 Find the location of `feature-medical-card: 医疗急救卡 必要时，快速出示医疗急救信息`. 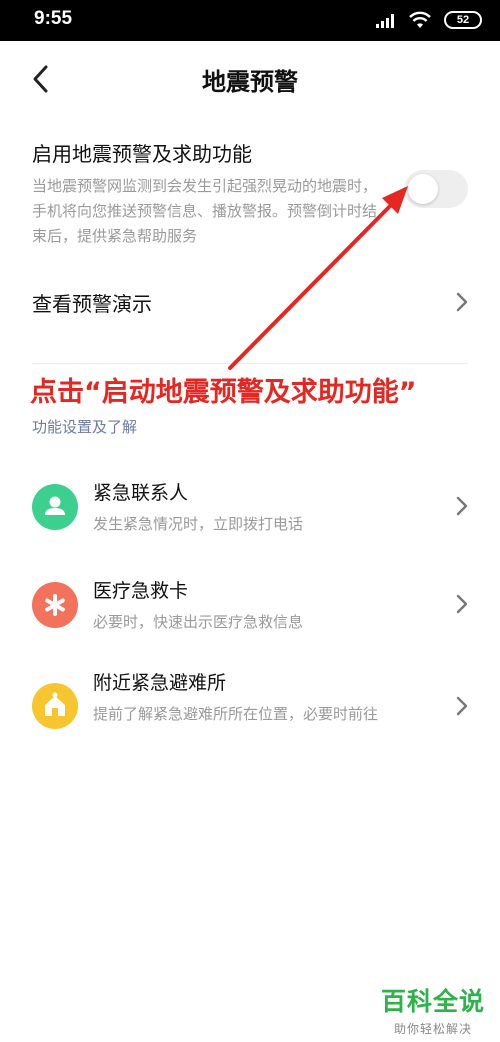

feature-medical-card: 医疗急救卡 必要时，快速出示医疗急救信息 is located at coordinates (250, 621).